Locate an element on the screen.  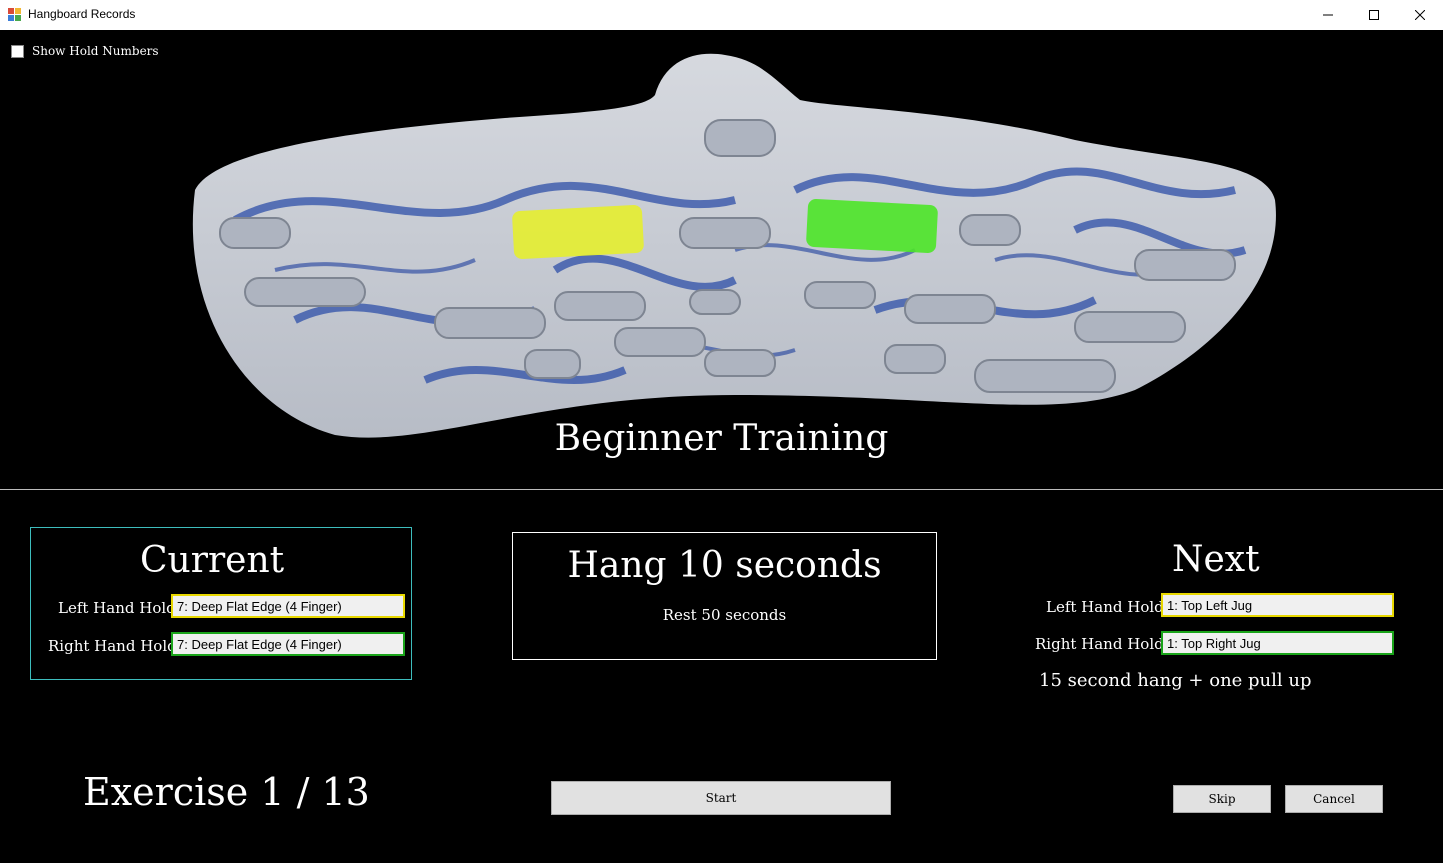
minimize-icon is located at coordinates (1328, 15).